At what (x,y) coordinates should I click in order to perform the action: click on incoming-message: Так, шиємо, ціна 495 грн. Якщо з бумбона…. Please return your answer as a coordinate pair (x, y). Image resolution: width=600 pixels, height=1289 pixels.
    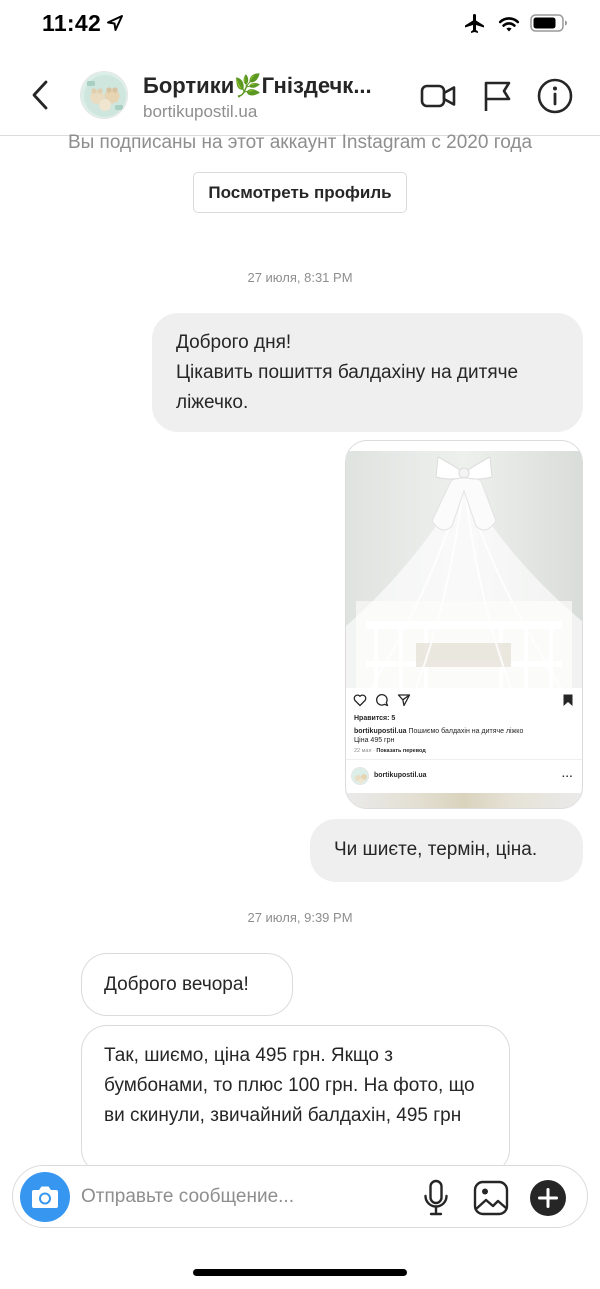
    Looking at the image, I should click on (295, 1100).